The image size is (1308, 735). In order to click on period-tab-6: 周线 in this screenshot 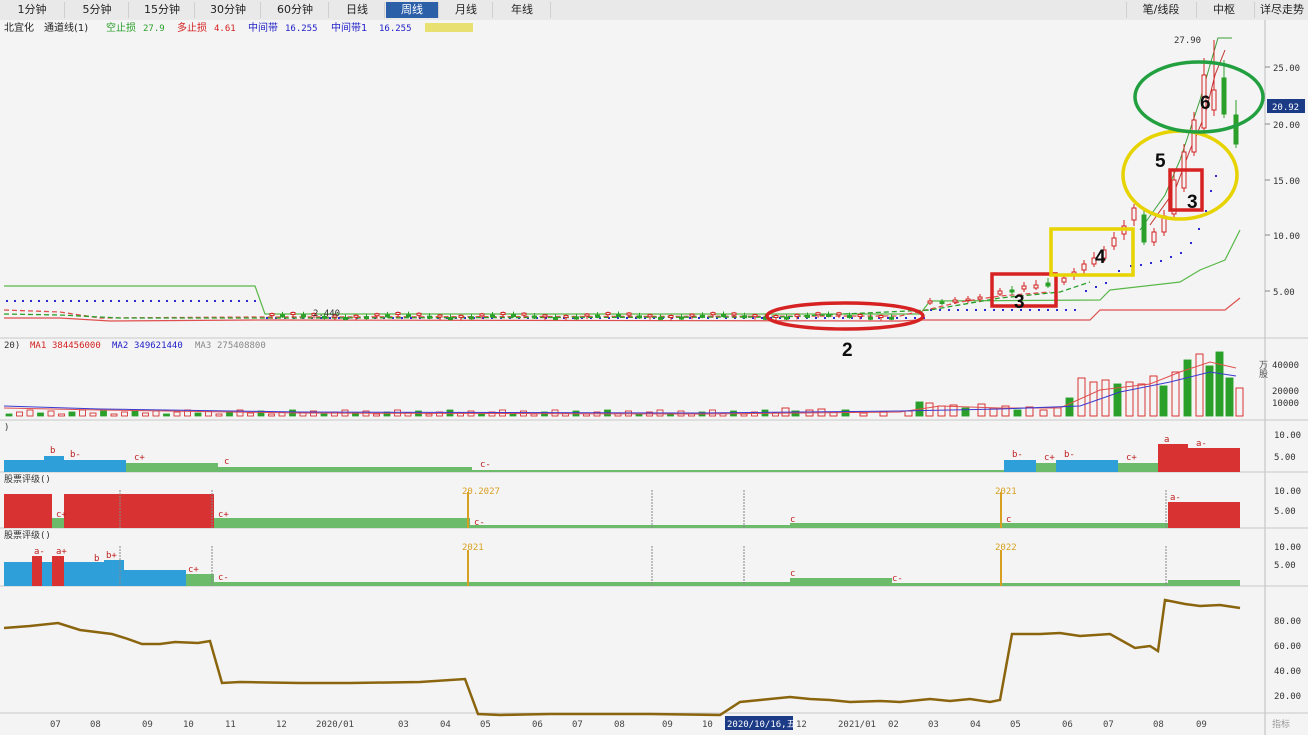, I will do `click(412, 10)`.